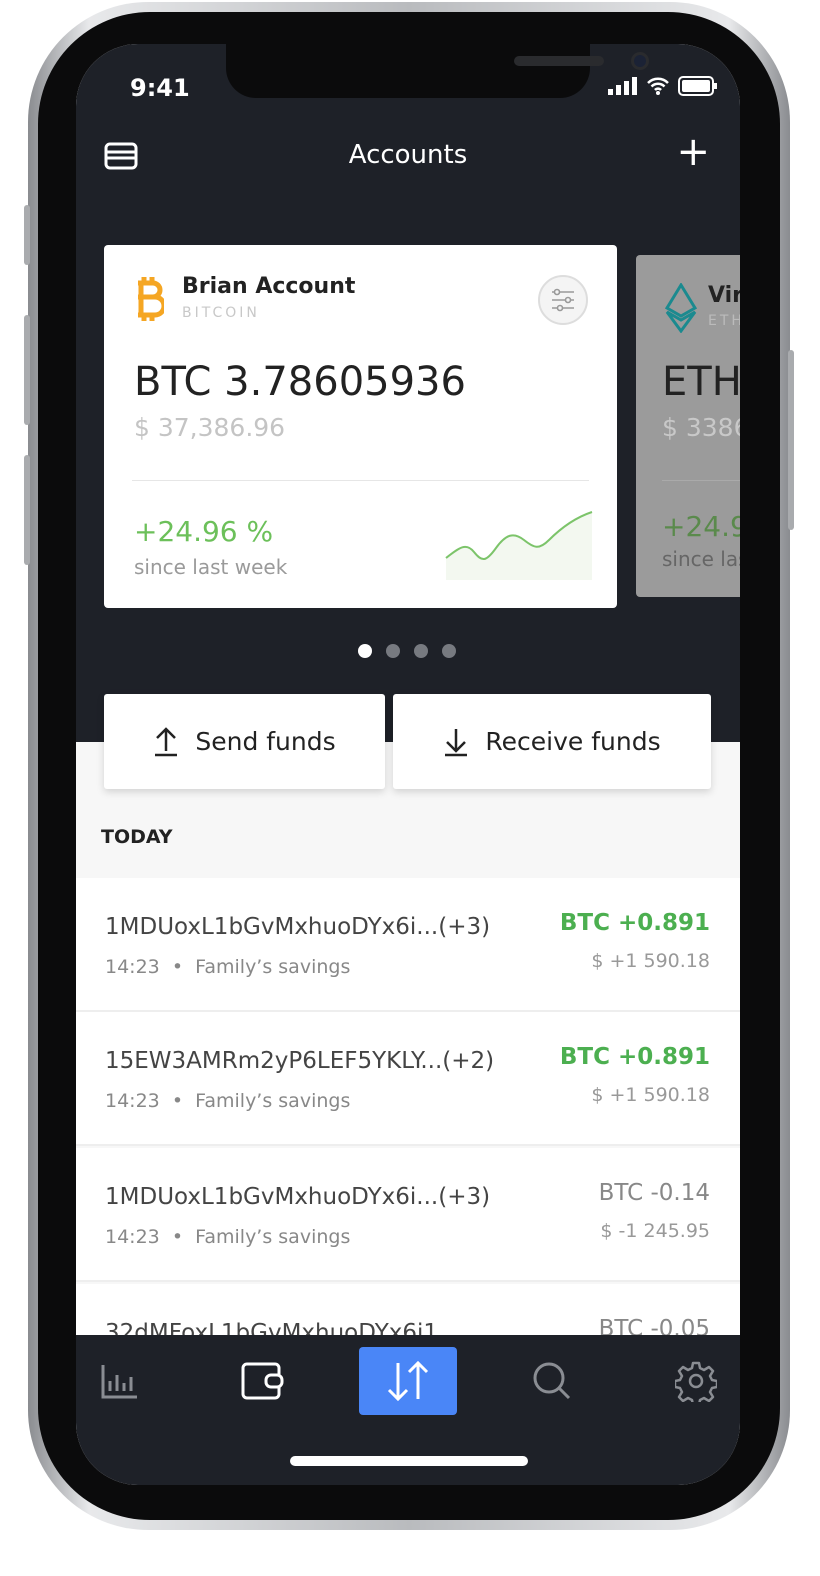  I want to click on change-period: since las, so click(701, 559).